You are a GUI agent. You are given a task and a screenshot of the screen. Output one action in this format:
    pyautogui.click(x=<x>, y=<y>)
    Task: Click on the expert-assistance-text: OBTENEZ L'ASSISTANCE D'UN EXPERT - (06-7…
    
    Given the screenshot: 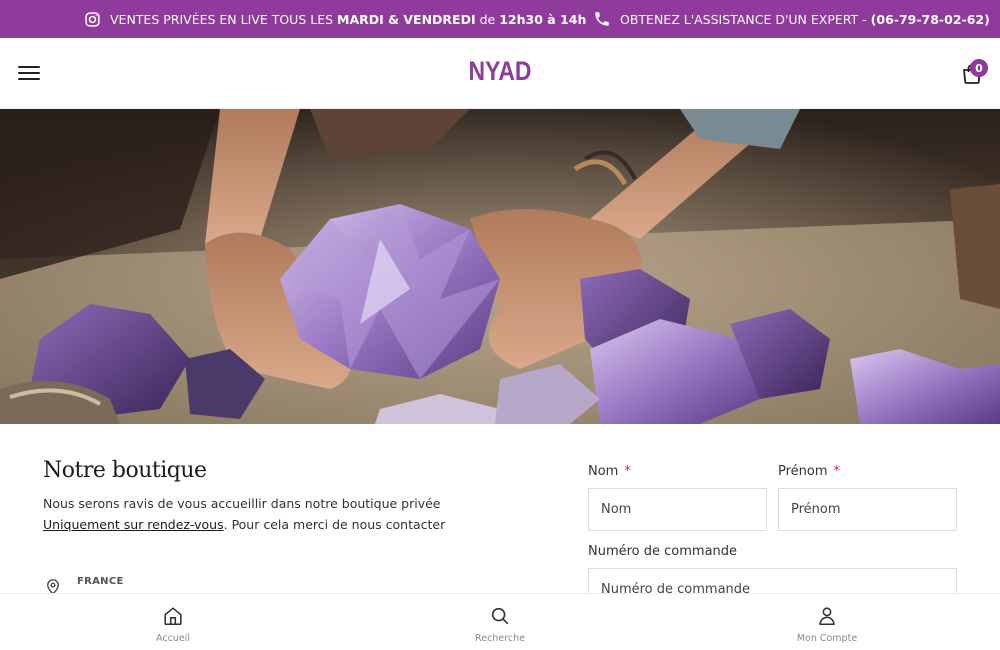 What is the action you would take?
    pyautogui.click(x=805, y=19)
    